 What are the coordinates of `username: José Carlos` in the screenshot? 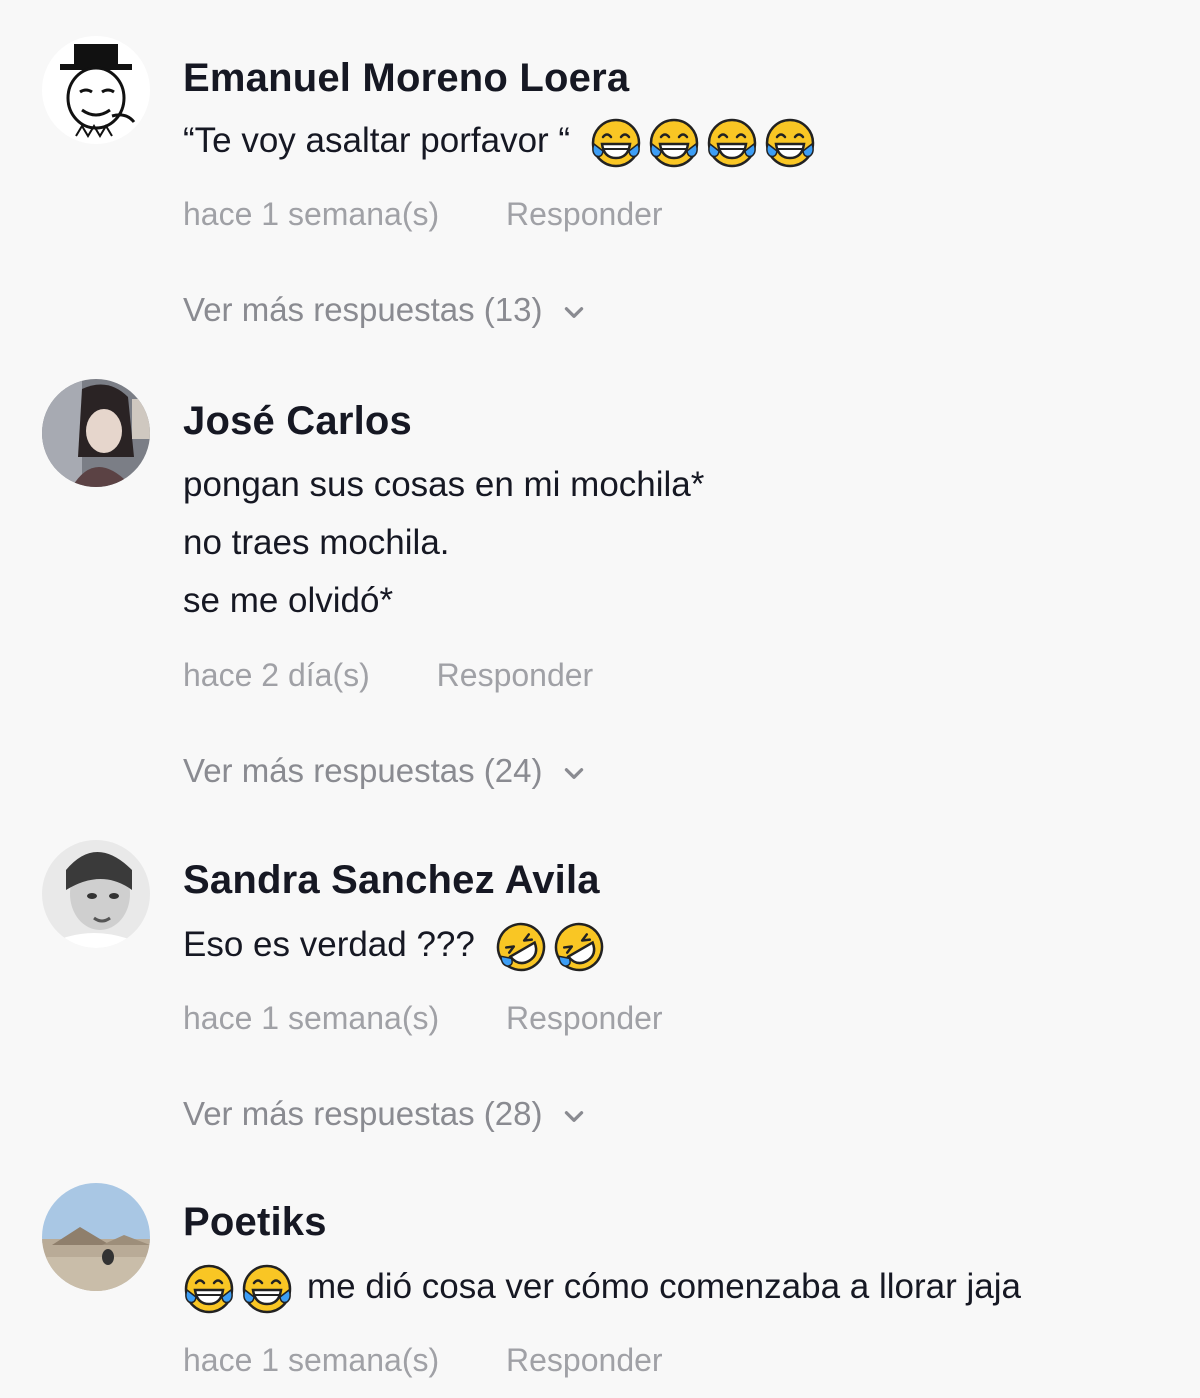 It's located at (297, 421).